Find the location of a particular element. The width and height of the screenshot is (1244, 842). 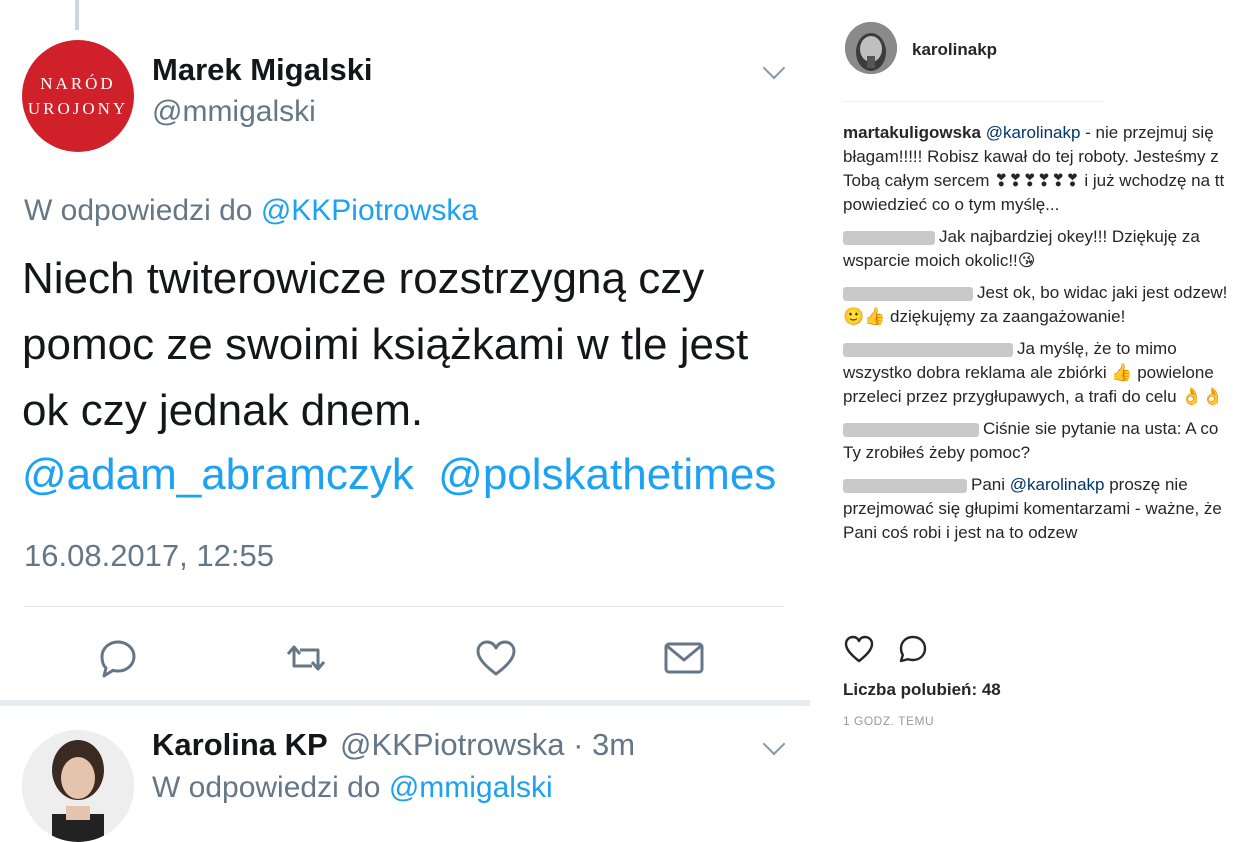

author-name: Marek Migalski is located at coordinates (262, 70).